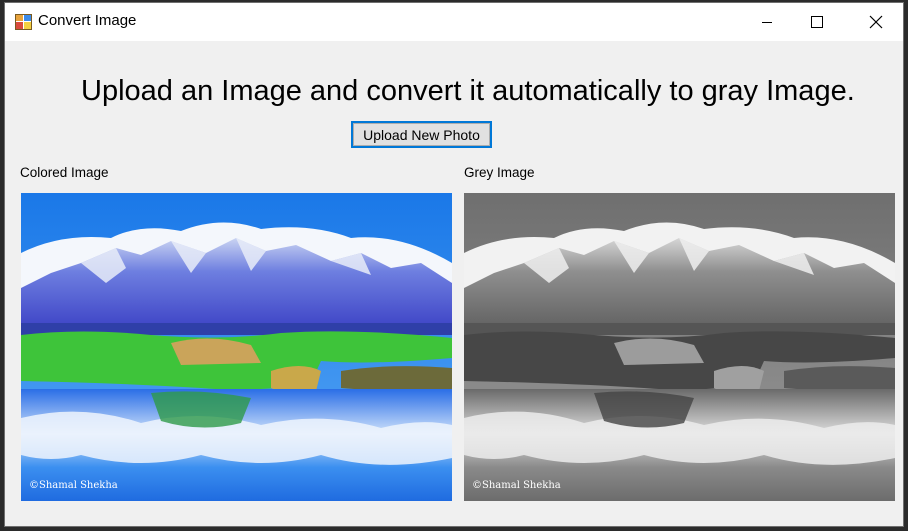 The height and width of the screenshot is (531, 908). I want to click on minimize-button, so click(767, 22).